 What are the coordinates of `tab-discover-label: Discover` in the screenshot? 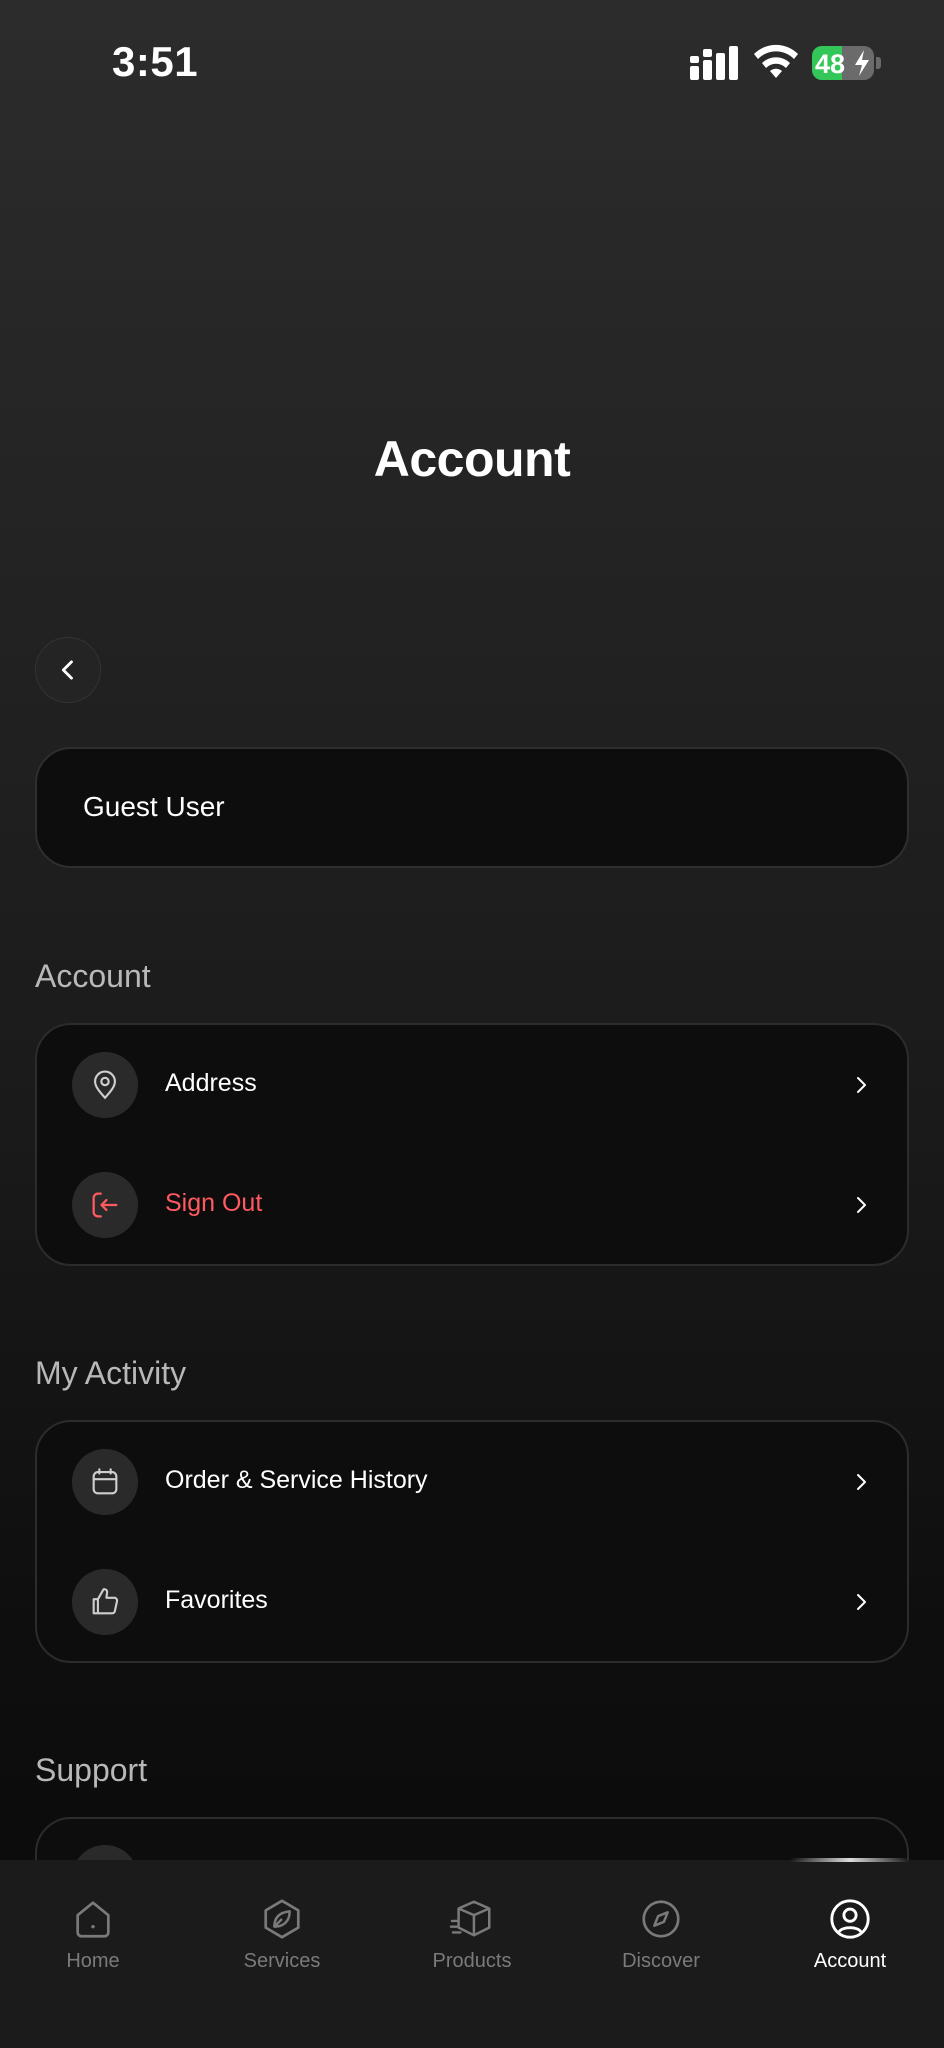 It's located at (661, 1961).